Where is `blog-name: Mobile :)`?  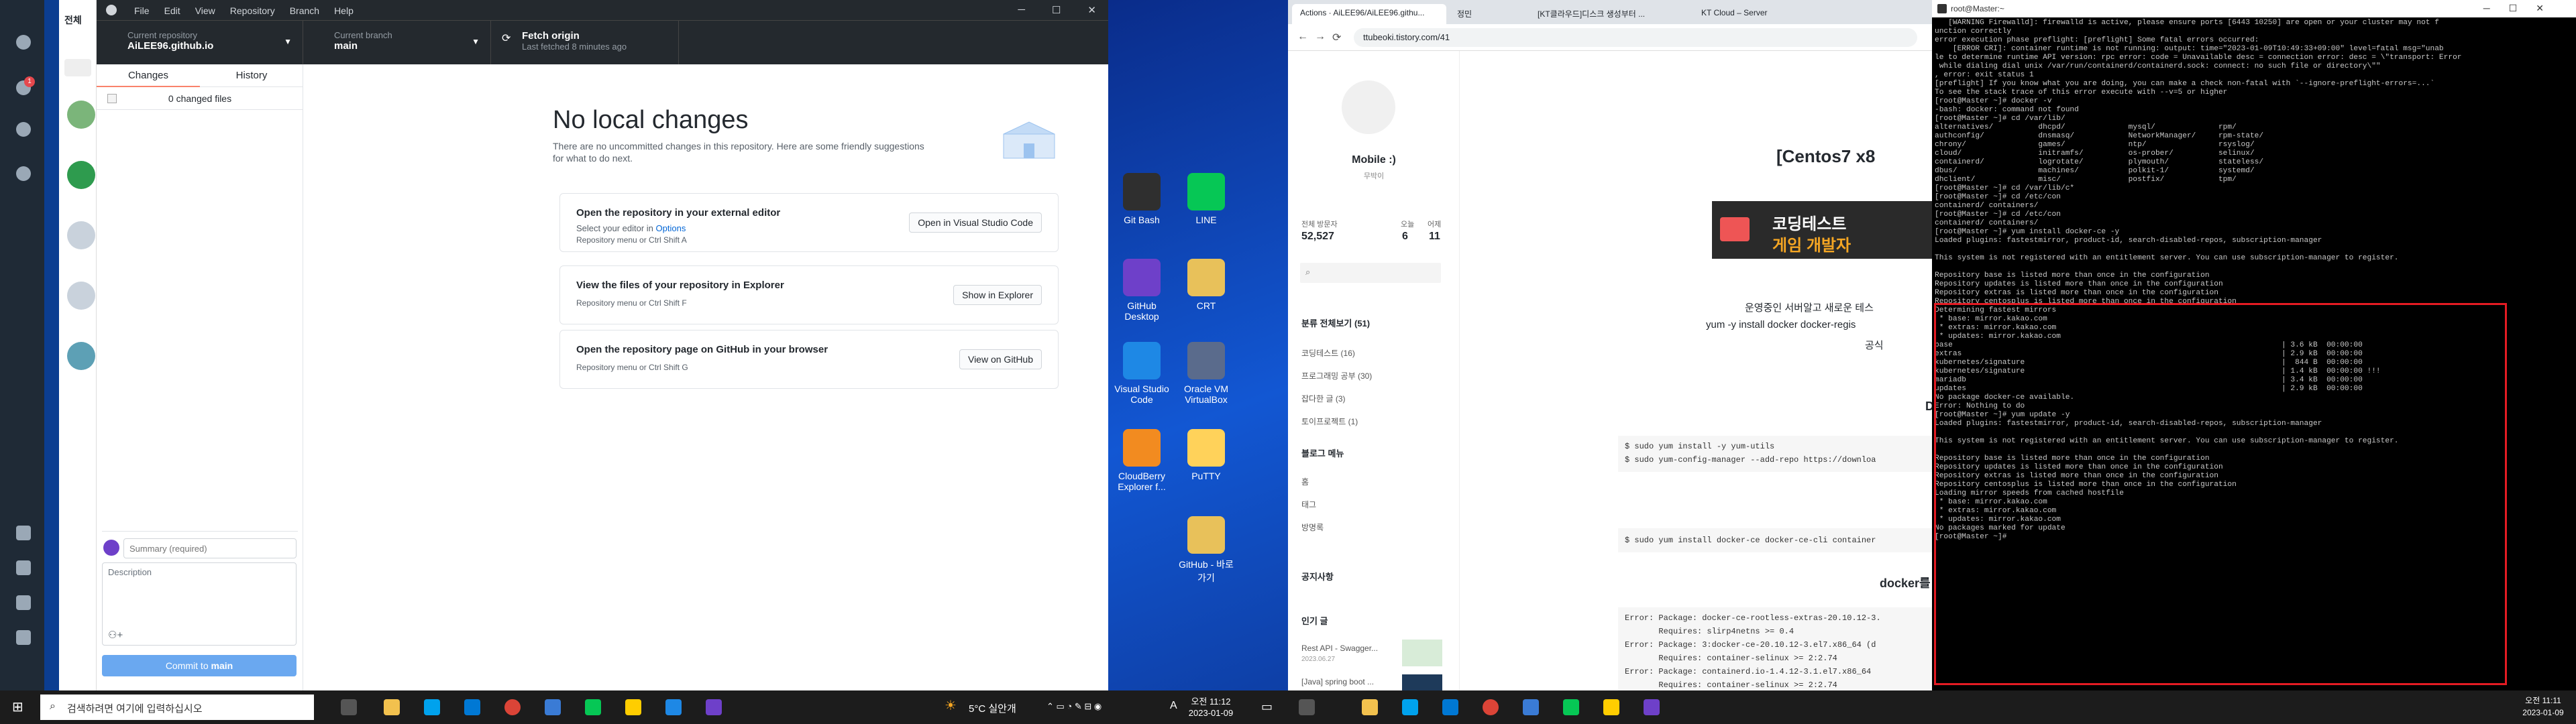 blog-name: Mobile :) is located at coordinates (1374, 160).